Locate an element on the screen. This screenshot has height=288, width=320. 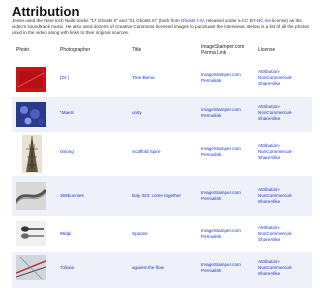
page-title: Attribution is located at coordinates (46, 11).